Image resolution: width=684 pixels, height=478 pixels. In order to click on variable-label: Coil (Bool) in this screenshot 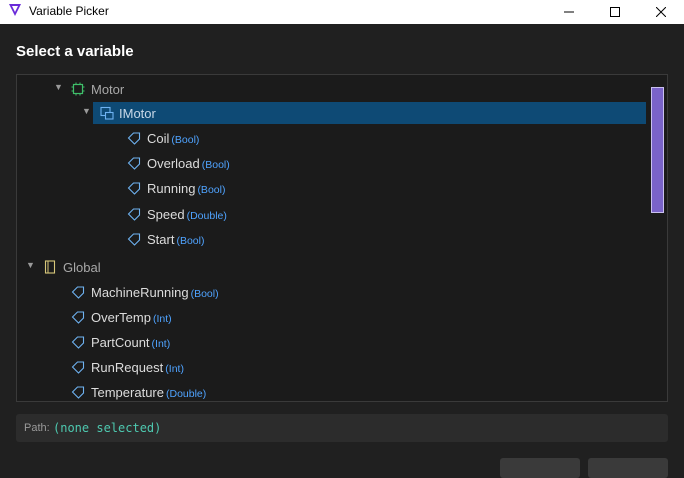, I will do `click(173, 138)`.